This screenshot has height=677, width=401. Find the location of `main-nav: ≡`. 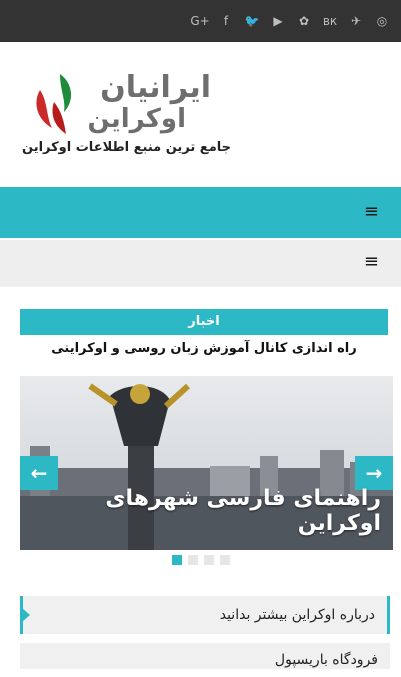

main-nav: ≡ is located at coordinates (200, 212).